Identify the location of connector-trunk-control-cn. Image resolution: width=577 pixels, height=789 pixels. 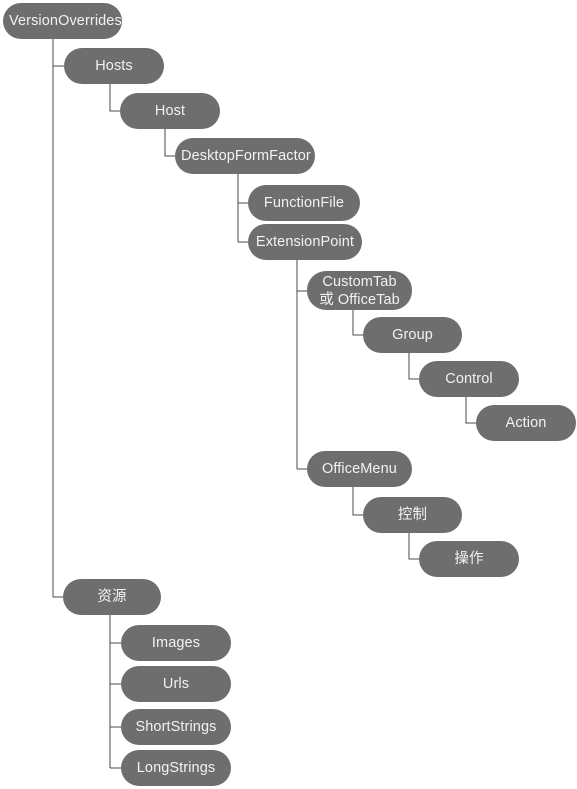
(413, 546).